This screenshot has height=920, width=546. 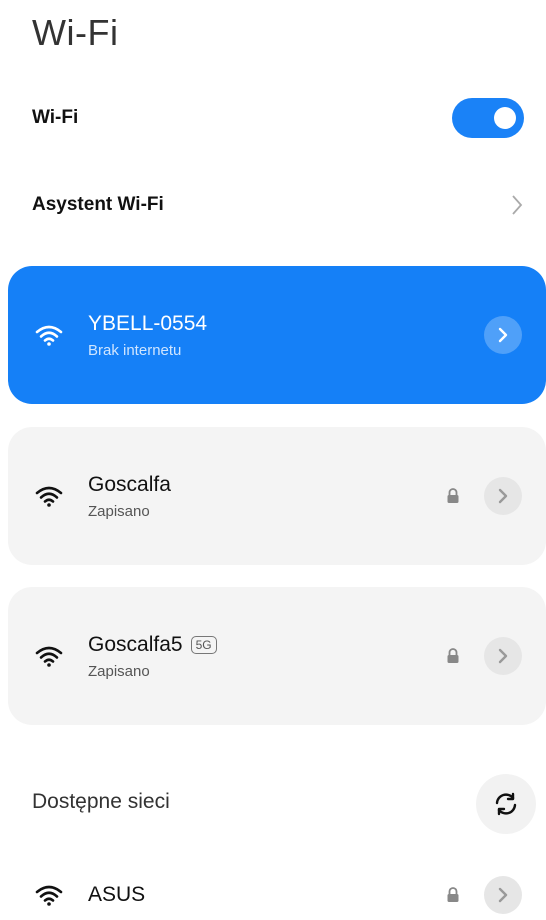 What do you see at coordinates (55, 117) in the screenshot?
I see `wifi-toggle-label: Wi-Fi` at bounding box center [55, 117].